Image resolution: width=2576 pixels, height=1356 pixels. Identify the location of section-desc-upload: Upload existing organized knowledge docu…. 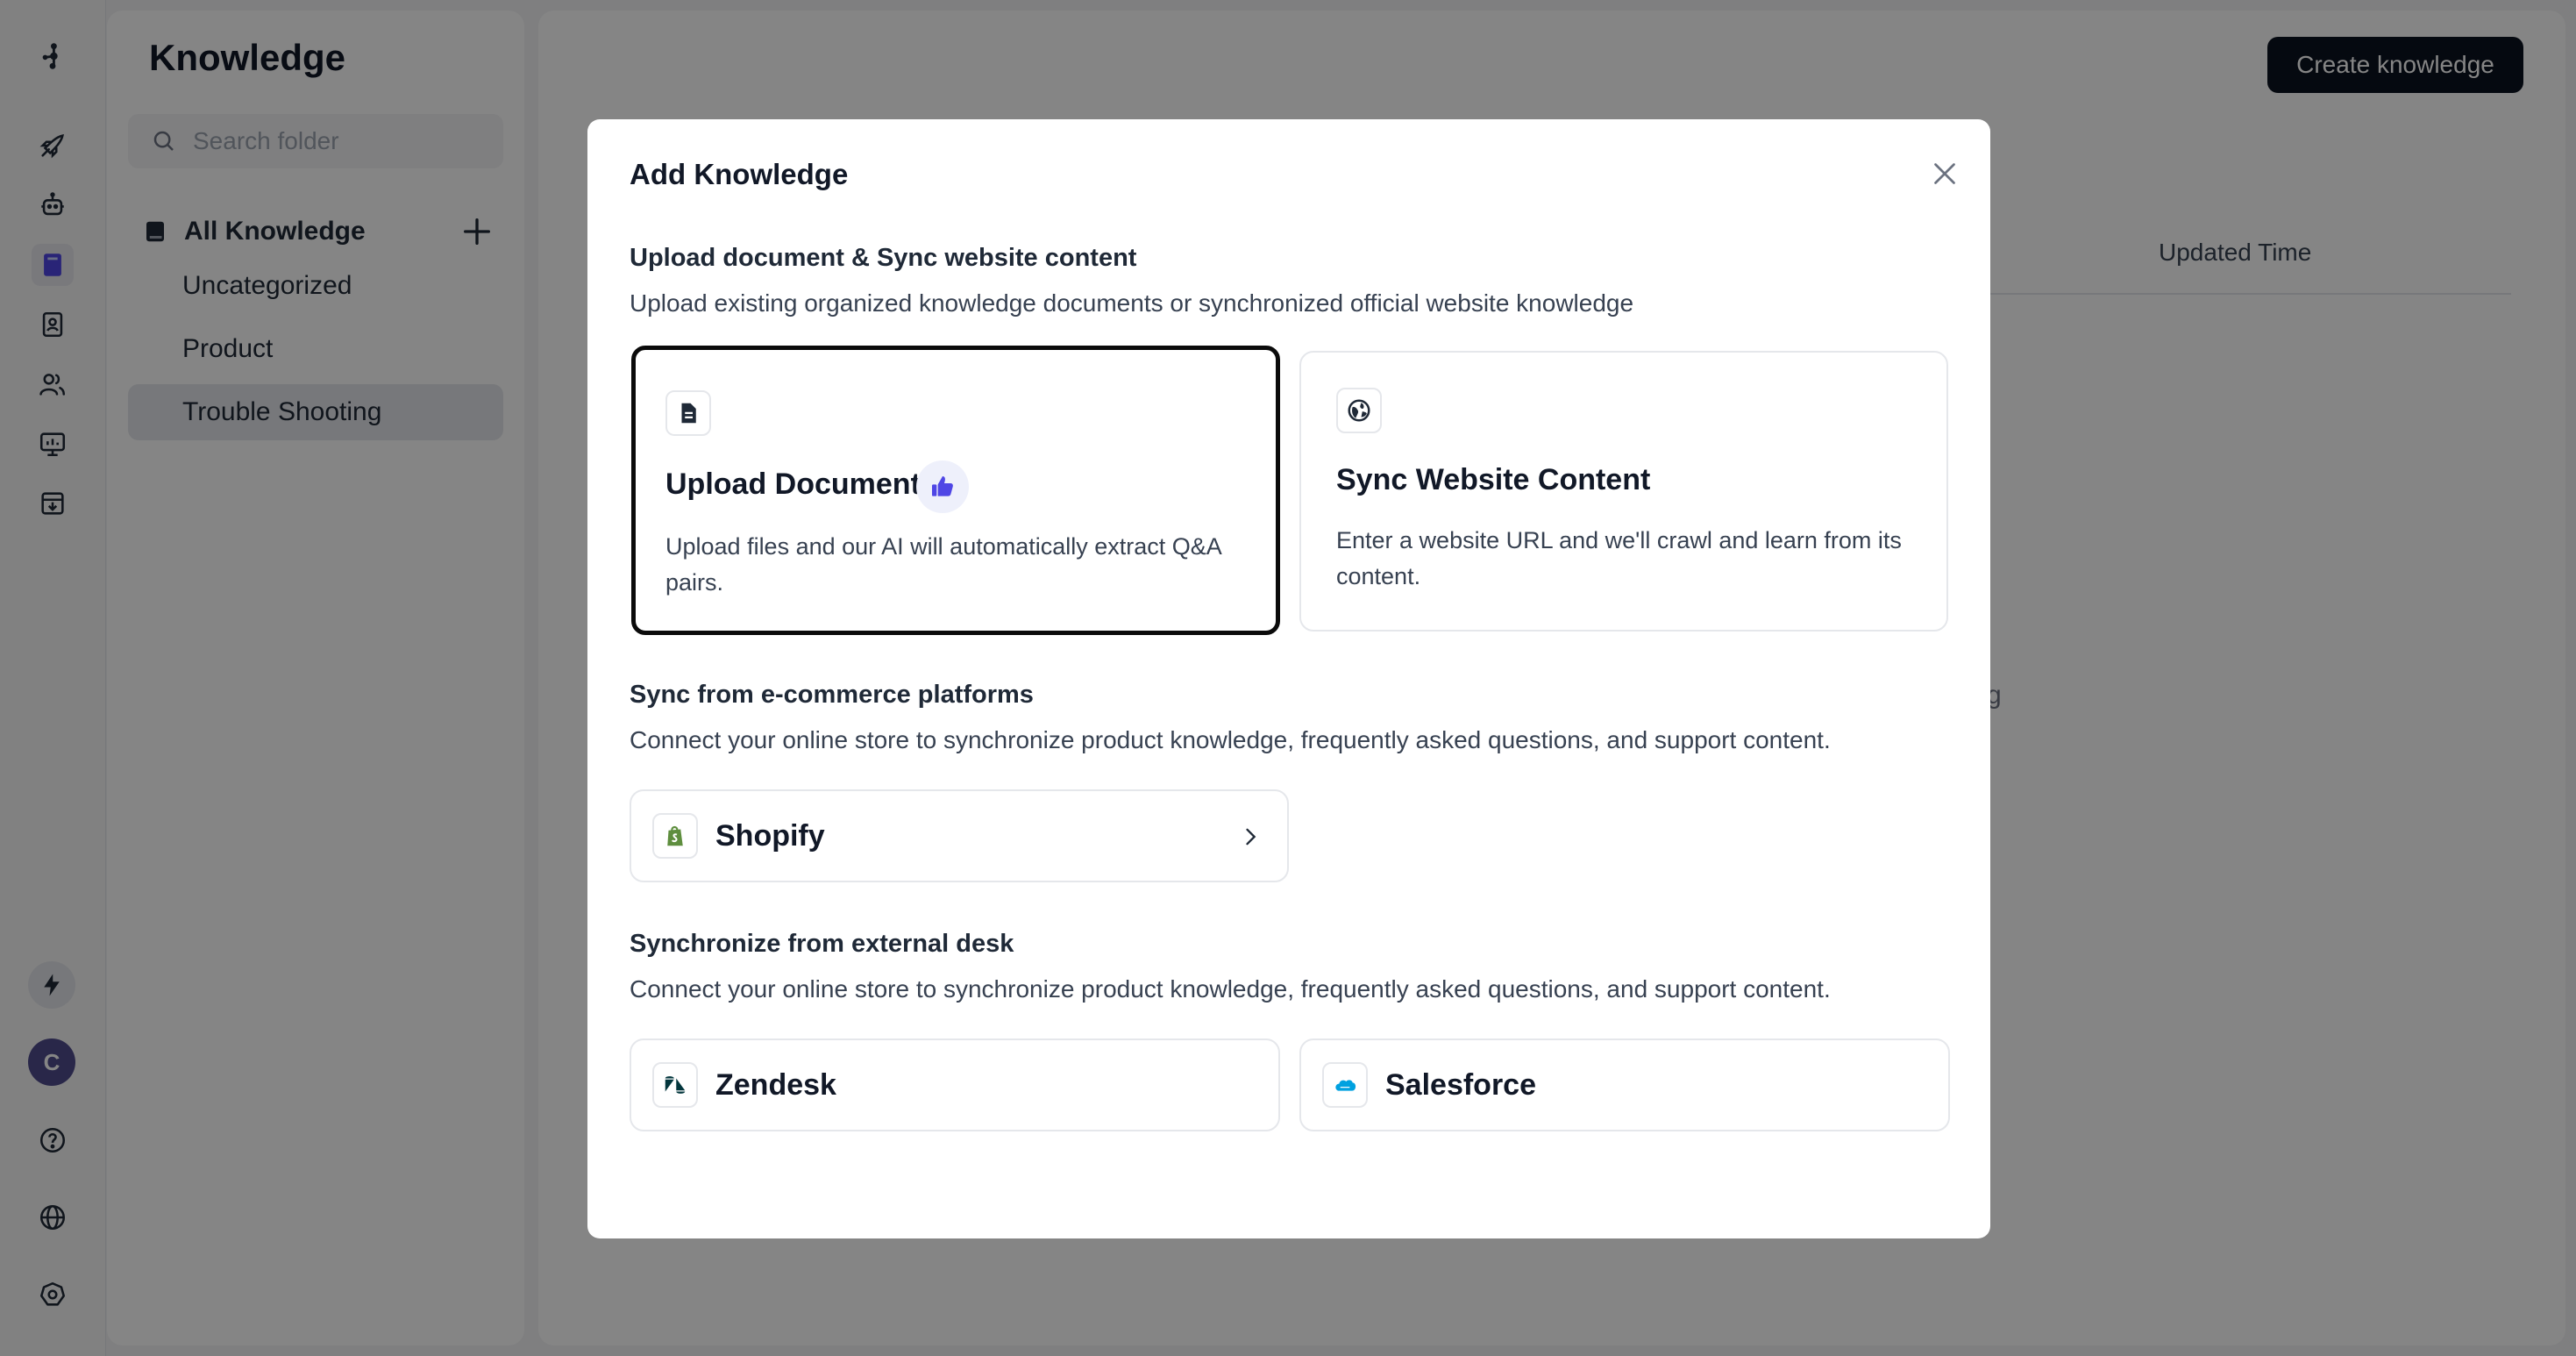
(1132, 303).